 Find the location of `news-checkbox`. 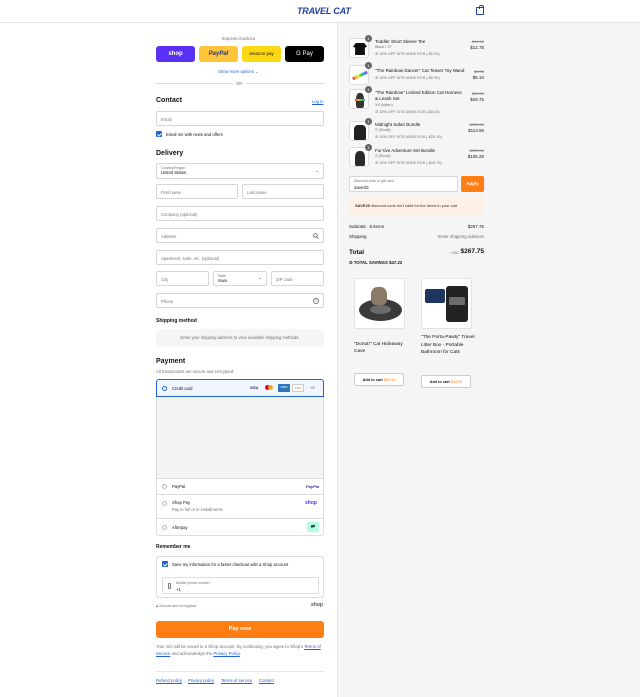

news-checkbox is located at coordinates (159, 134).